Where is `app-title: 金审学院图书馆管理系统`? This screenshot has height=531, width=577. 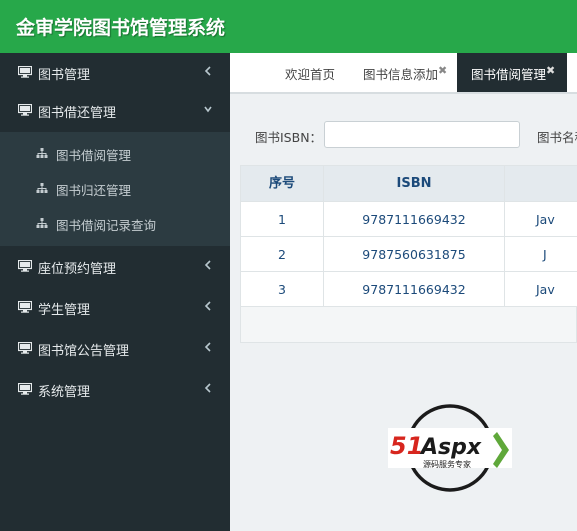 app-title: 金审学院图书馆管理系统 is located at coordinates (121, 28).